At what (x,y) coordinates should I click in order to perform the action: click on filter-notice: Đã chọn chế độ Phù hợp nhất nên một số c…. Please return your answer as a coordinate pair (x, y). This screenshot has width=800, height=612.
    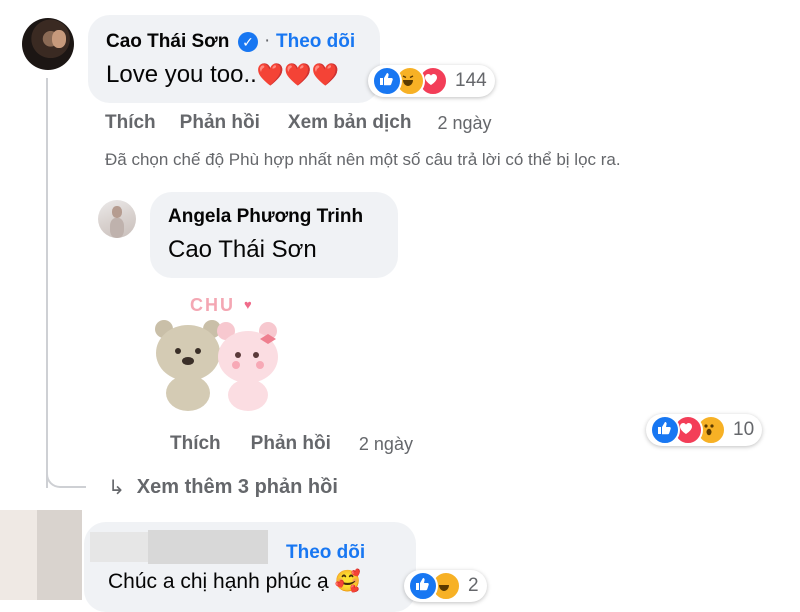
    Looking at the image, I should click on (363, 159).